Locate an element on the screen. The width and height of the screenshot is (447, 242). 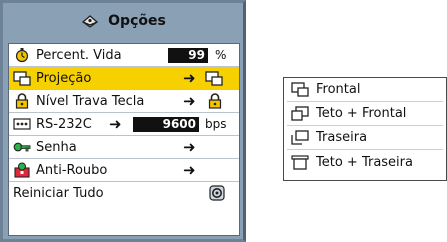
menu-item-anti-theft: Anti-Roubo ➜ is located at coordinates (124, 170).